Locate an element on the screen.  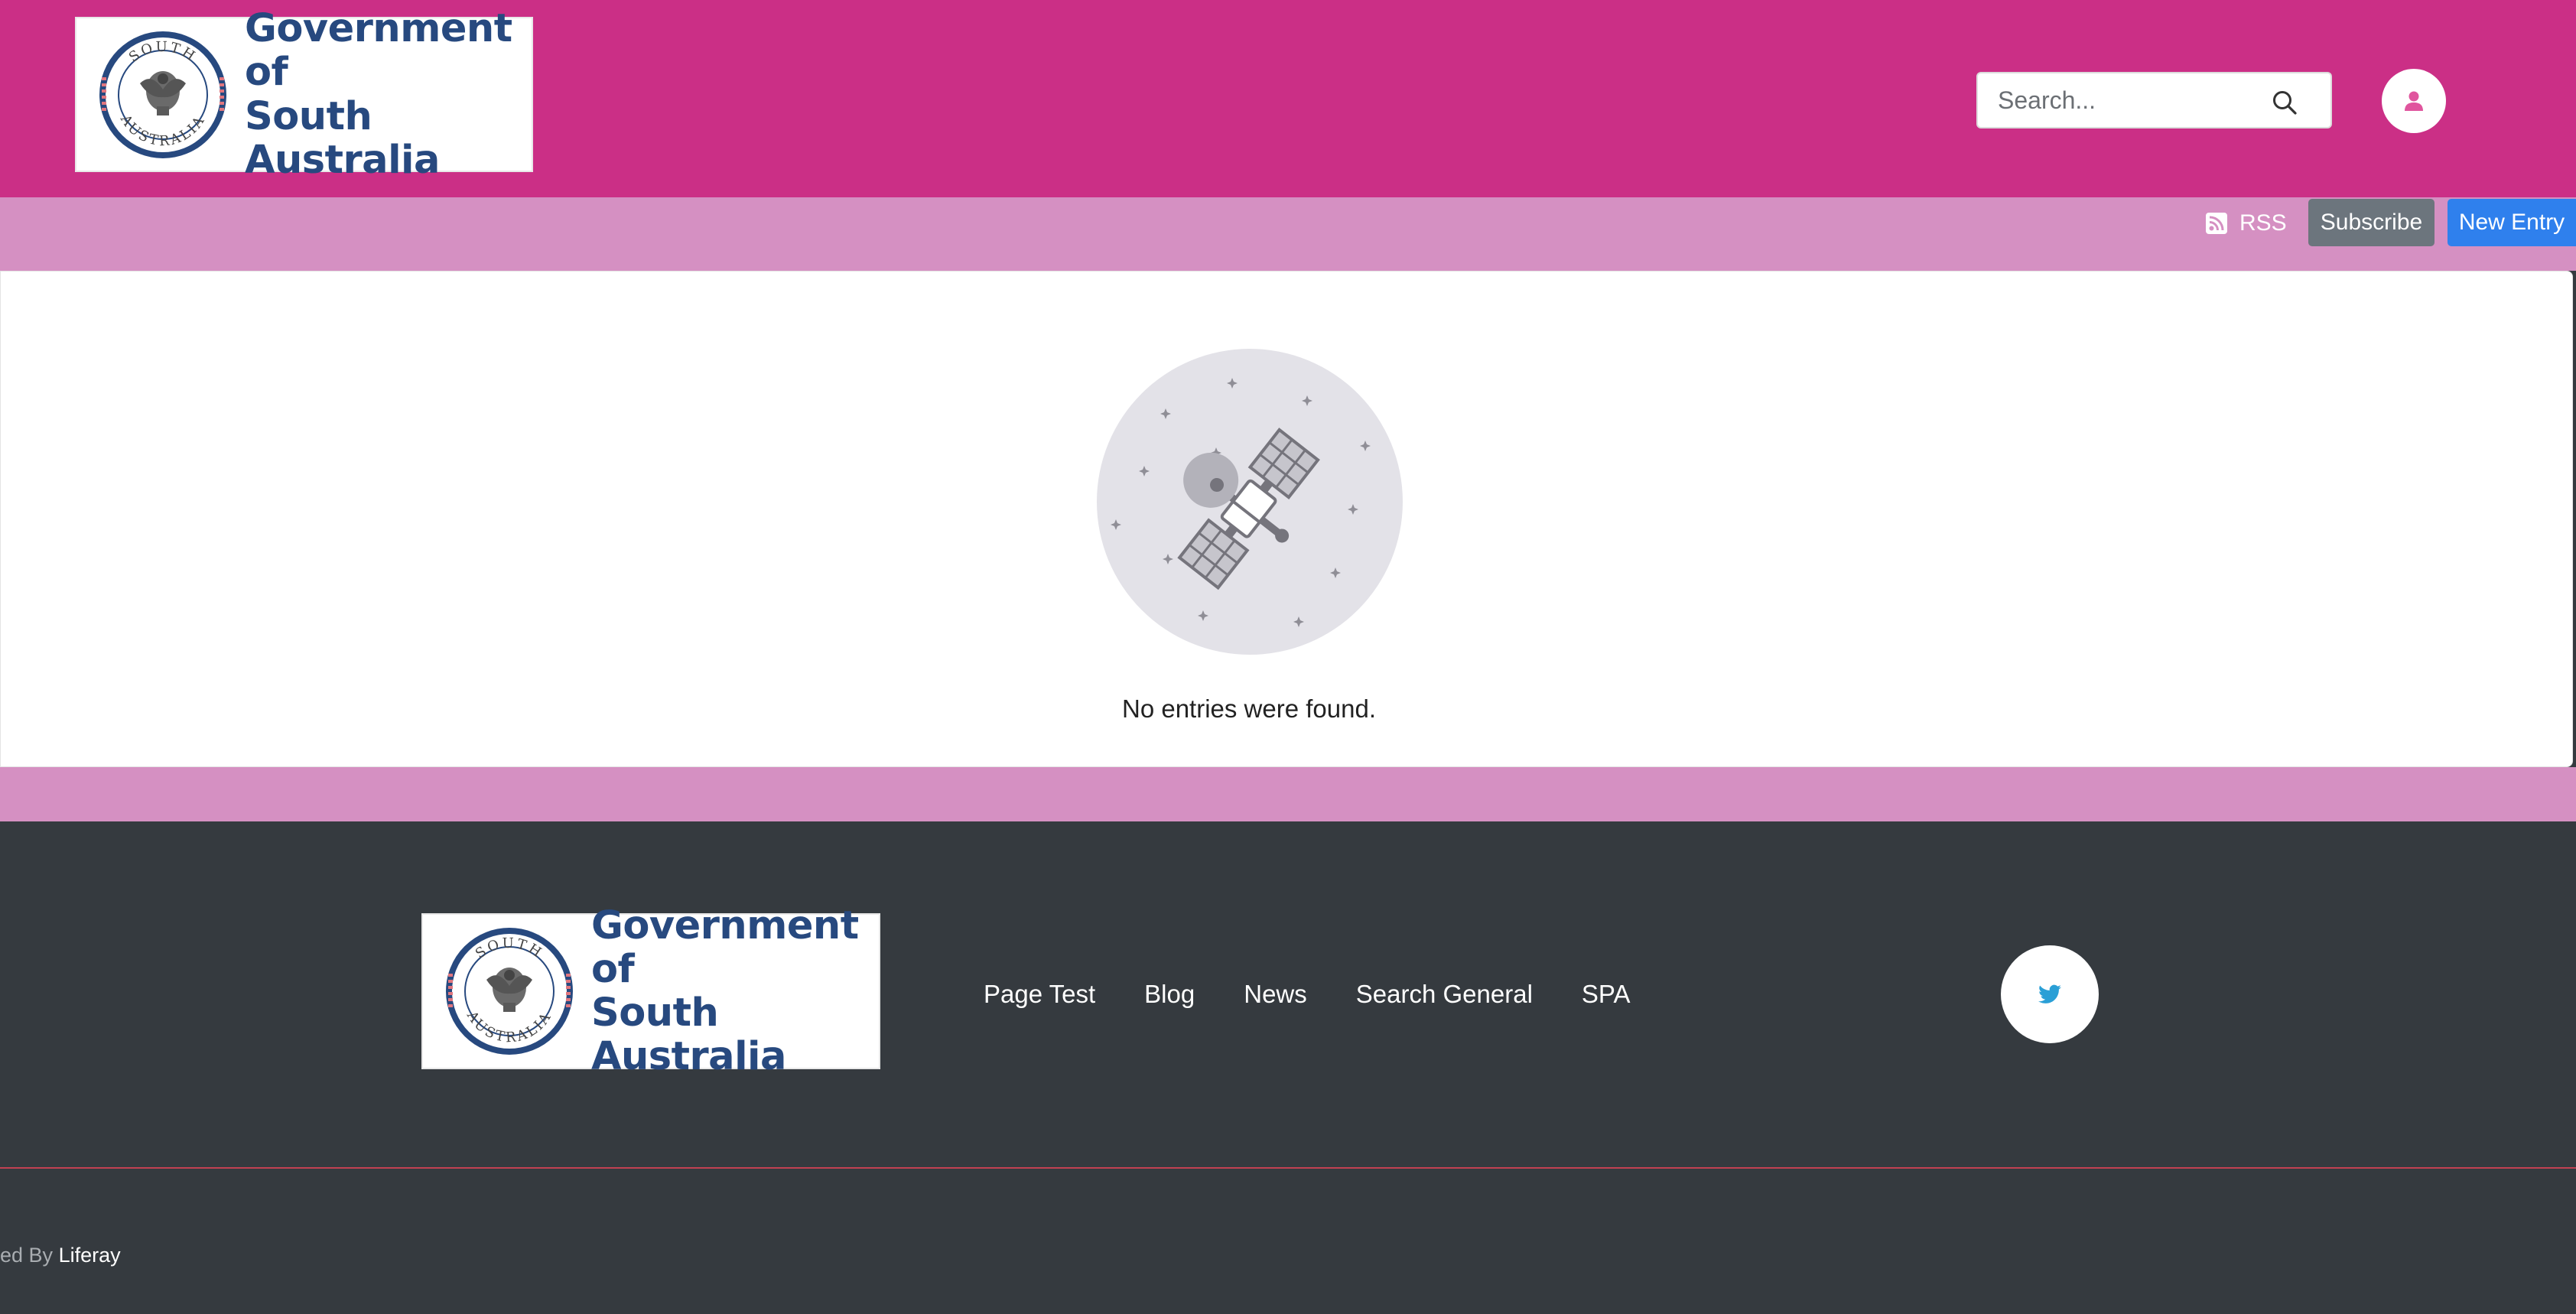
user-icon is located at coordinates (2414, 101).